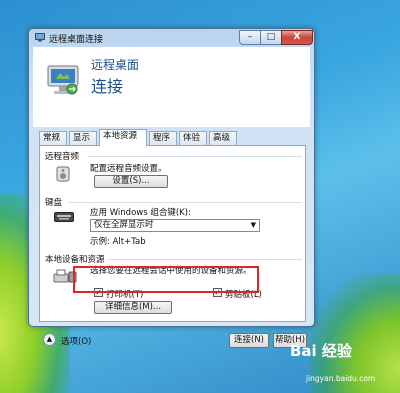 The height and width of the screenshot is (393, 400). Describe the element at coordinates (40, 37) in the screenshot. I see `app-icon` at that location.